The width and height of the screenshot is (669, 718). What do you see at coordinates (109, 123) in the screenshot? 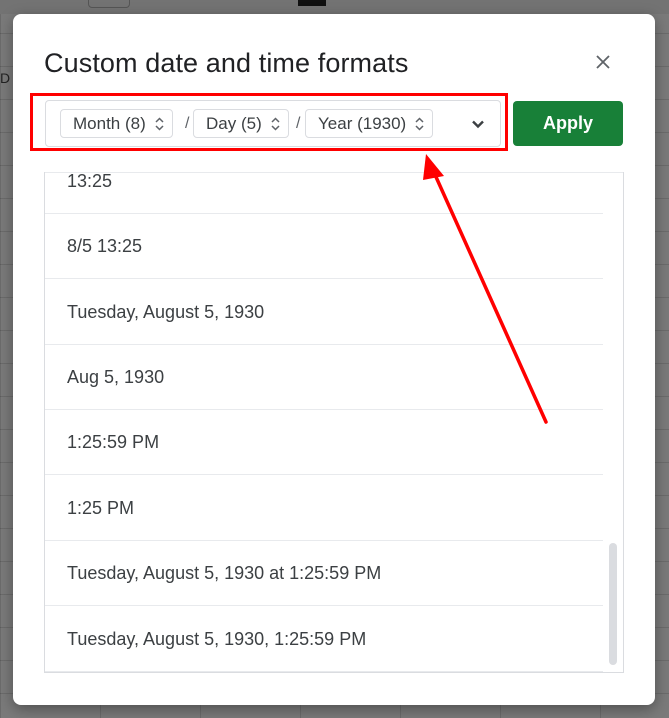
I see `month-chip-label: Month (8)` at bounding box center [109, 123].